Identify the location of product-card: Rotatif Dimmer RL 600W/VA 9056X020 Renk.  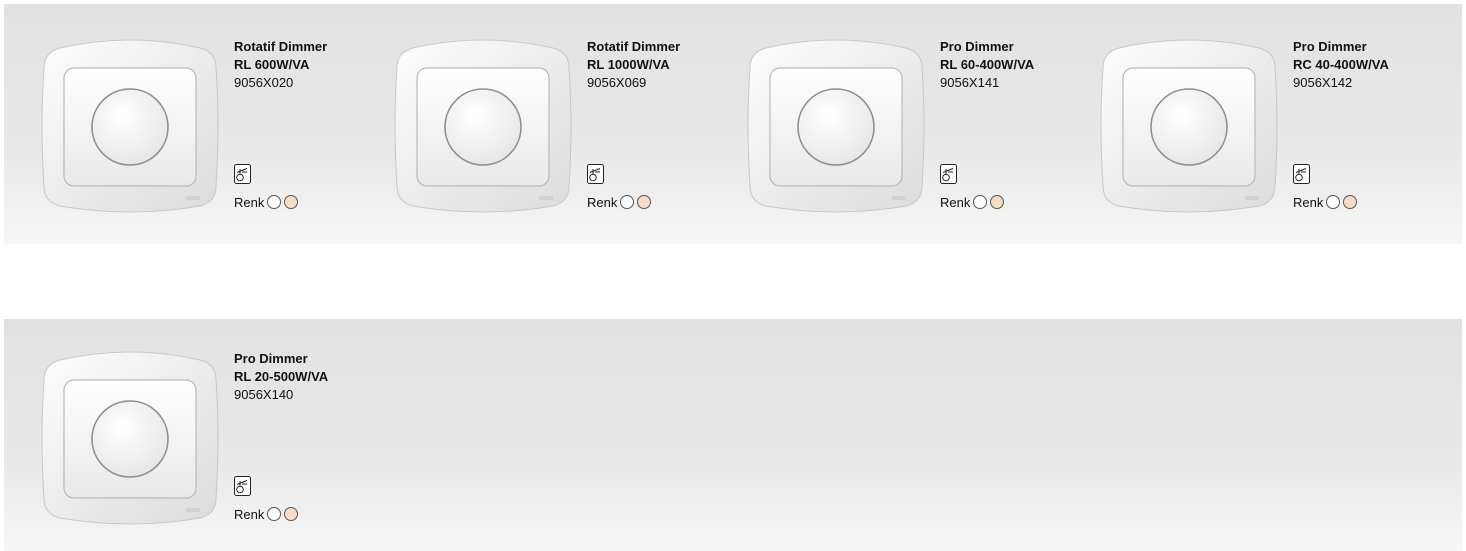
(210, 136).